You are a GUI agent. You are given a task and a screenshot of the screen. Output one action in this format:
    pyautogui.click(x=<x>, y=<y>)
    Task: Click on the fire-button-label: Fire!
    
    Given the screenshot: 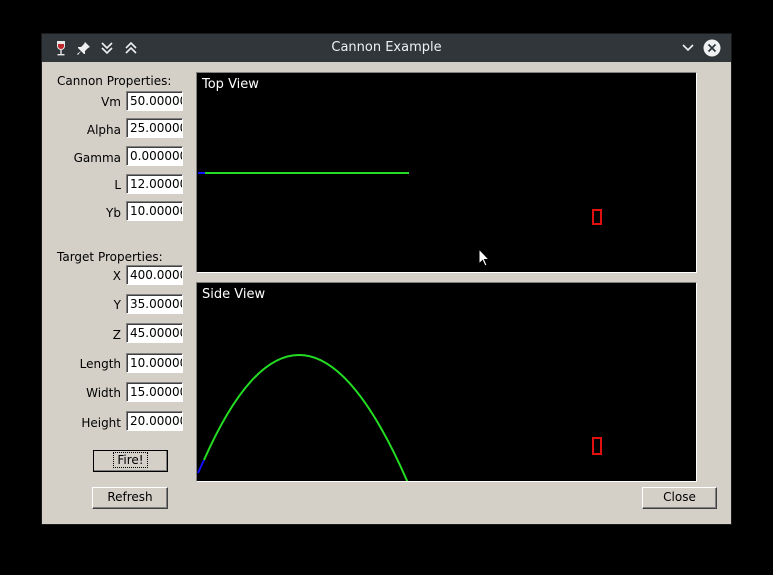 What is the action you would take?
    pyautogui.click(x=130, y=460)
    